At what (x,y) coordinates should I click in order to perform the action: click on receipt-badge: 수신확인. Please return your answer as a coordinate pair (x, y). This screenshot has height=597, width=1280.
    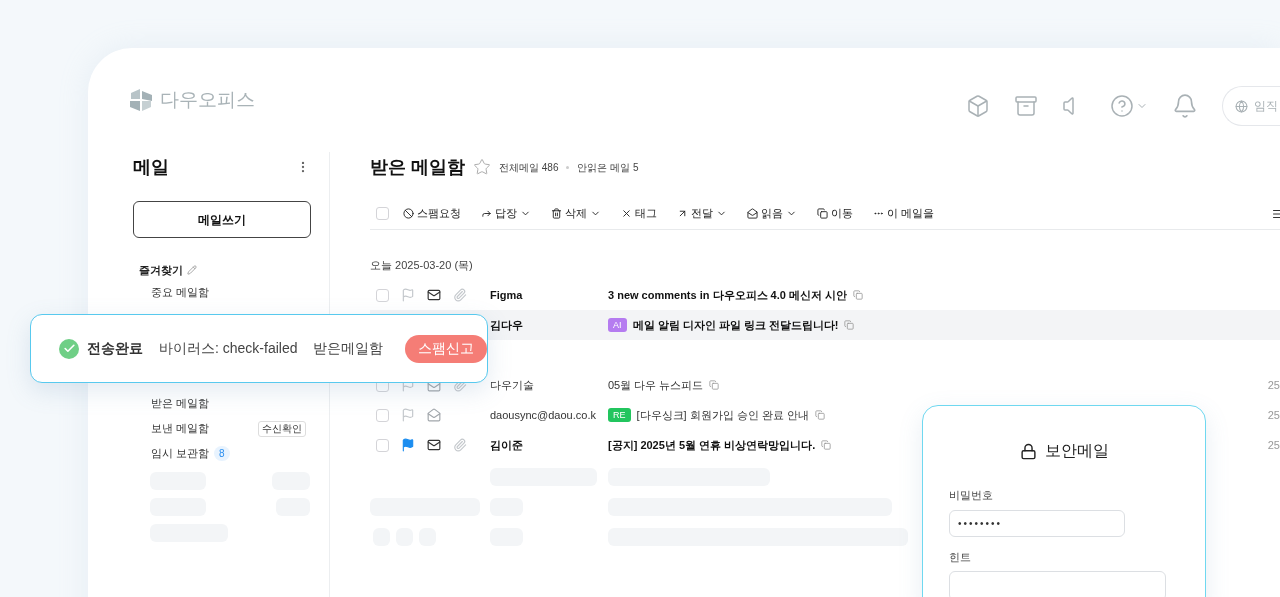
    Looking at the image, I should click on (282, 428).